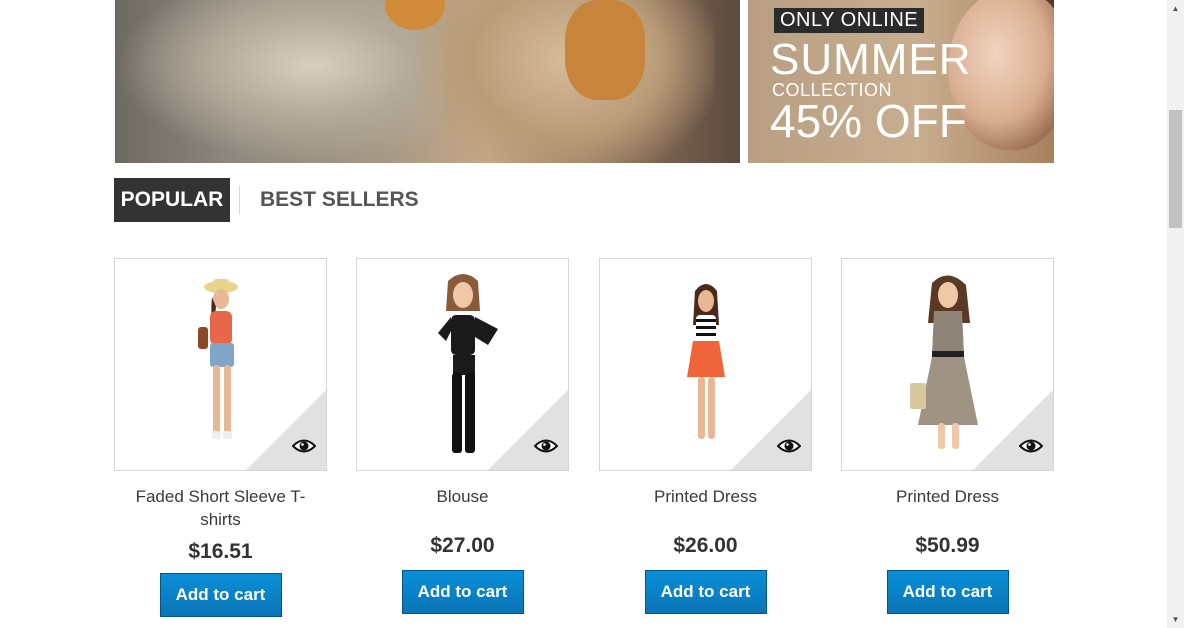  I want to click on product-card: Printed Dress $26.00 Add to cart, so click(705, 436).